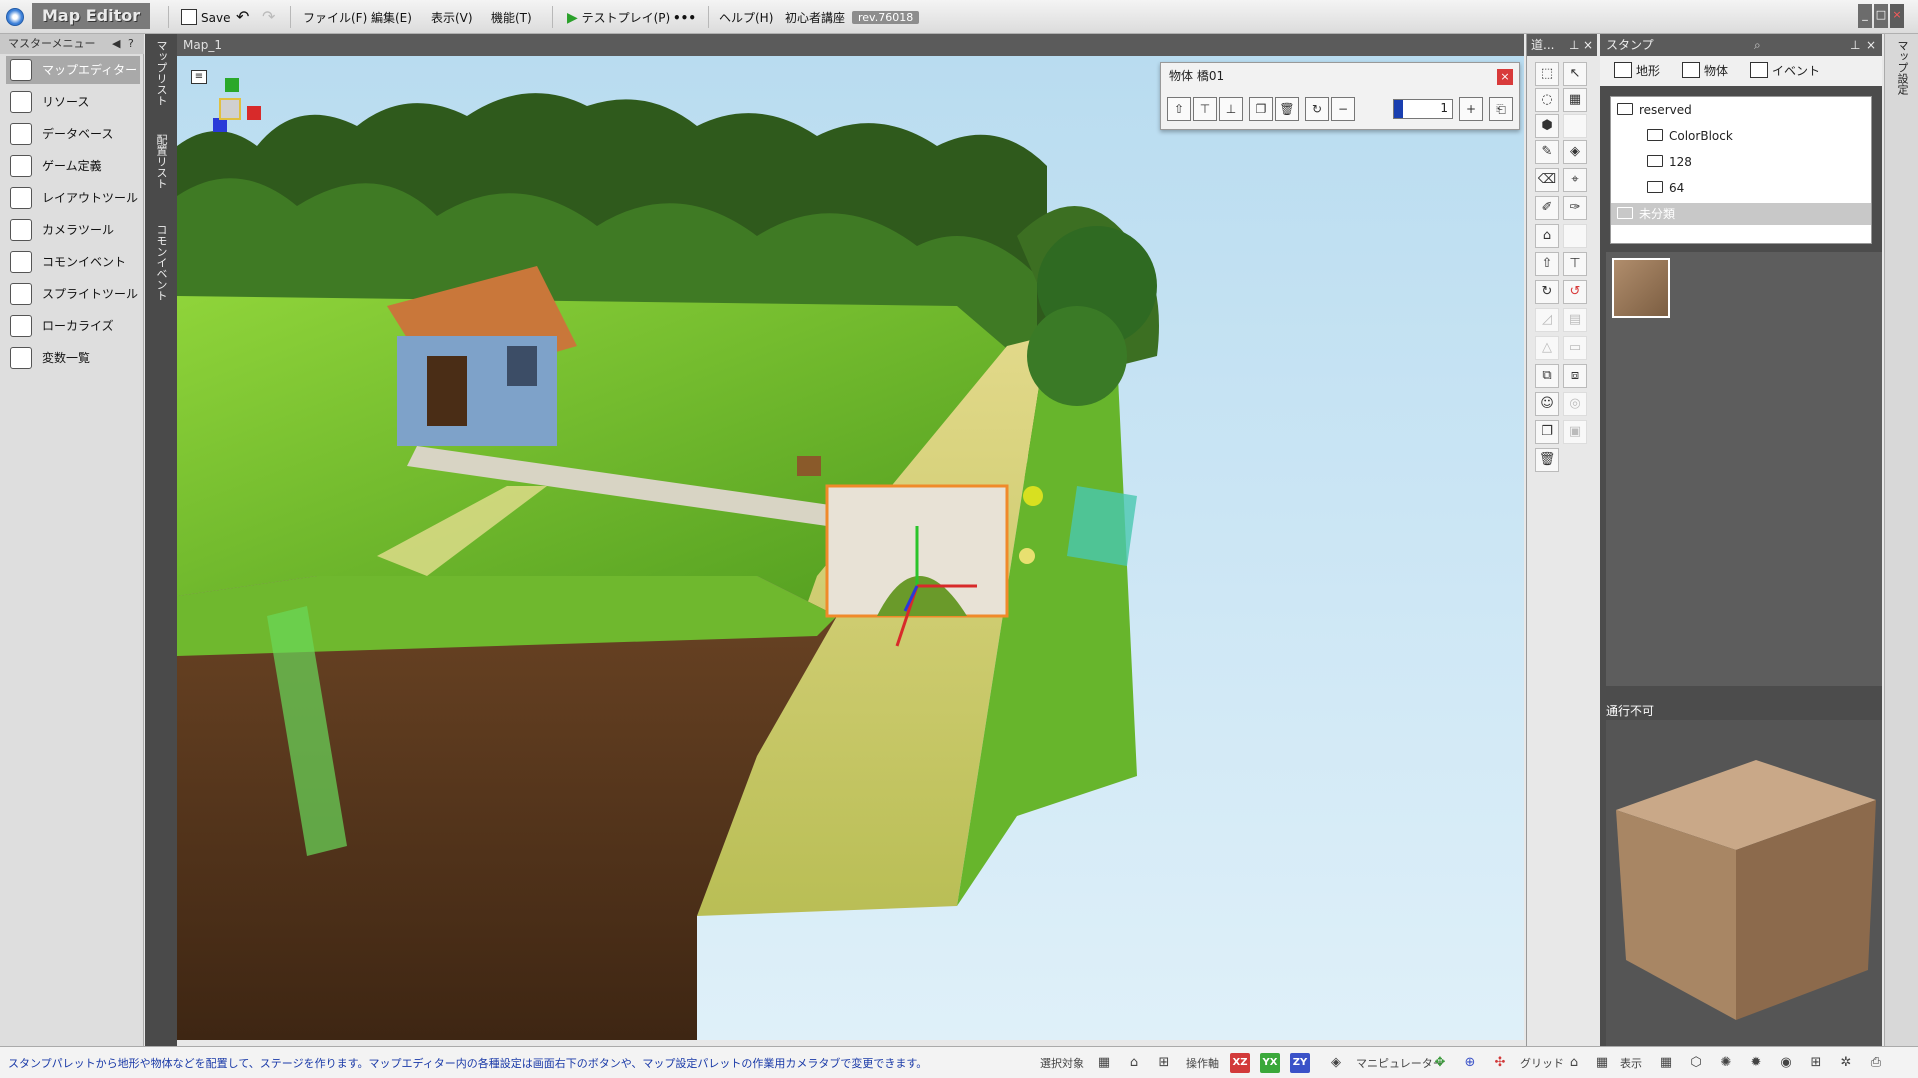 This screenshot has height=1078, width=1918. I want to click on menu-item-sprite-tool: スプライトツール, so click(73, 294).